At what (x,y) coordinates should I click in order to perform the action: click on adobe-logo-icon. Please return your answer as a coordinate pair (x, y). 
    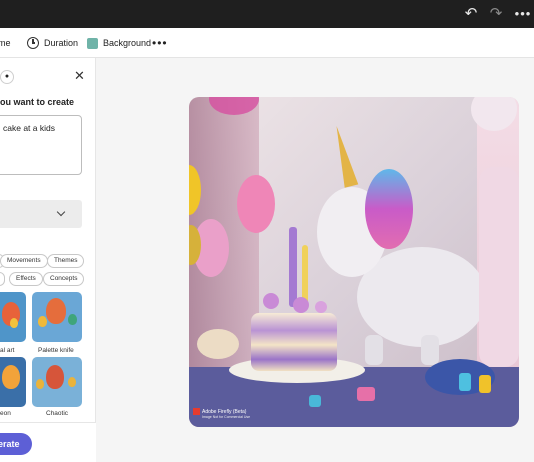
    Looking at the image, I should click on (196, 411).